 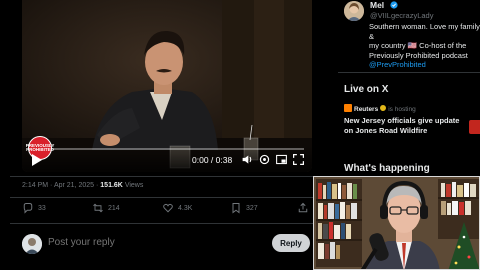 What do you see at coordinates (114, 208) in the screenshot?
I see `repost-count: 214` at bounding box center [114, 208].